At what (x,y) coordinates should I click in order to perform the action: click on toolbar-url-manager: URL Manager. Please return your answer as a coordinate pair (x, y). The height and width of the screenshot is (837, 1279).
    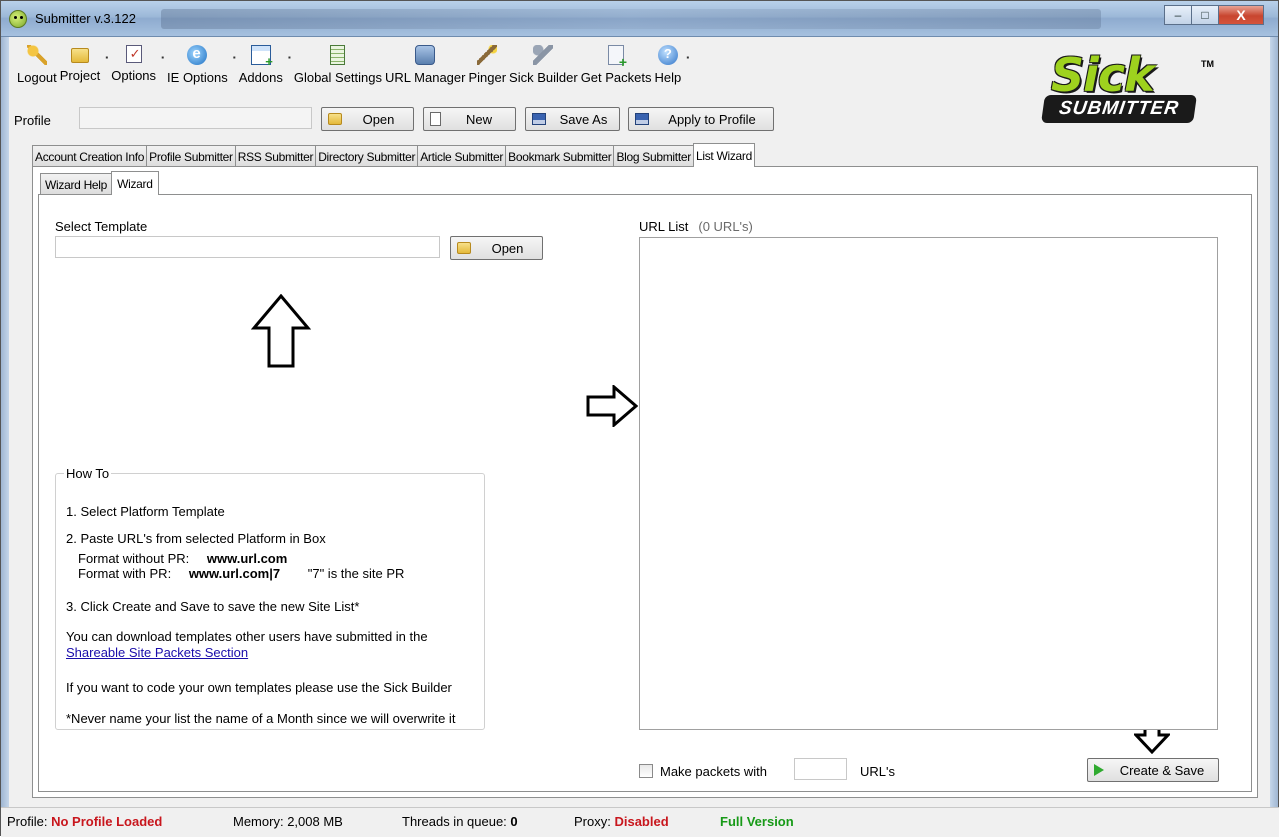
    Looking at the image, I should click on (425, 65).